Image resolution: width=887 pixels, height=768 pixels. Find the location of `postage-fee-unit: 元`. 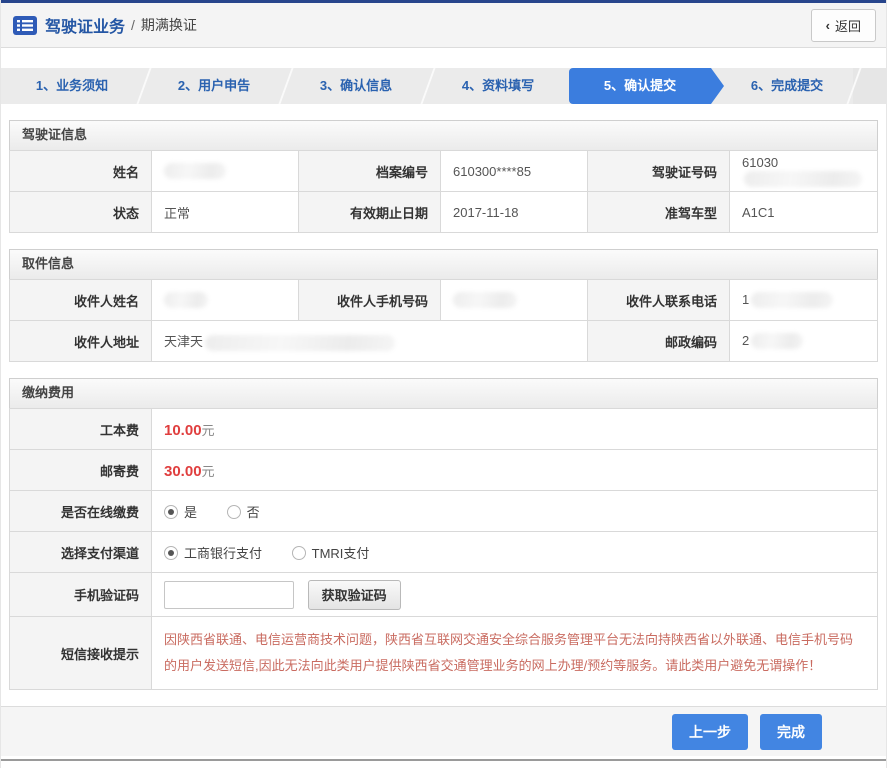

postage-fee-unit: 元 is located at coordinates (208, 471).